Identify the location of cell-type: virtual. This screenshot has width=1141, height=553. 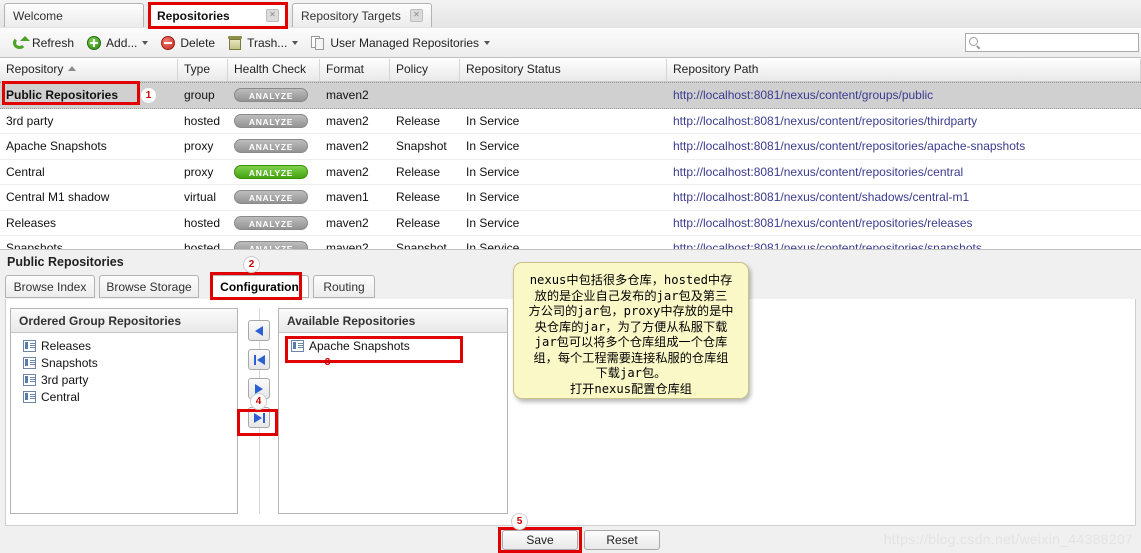
(200, 197).